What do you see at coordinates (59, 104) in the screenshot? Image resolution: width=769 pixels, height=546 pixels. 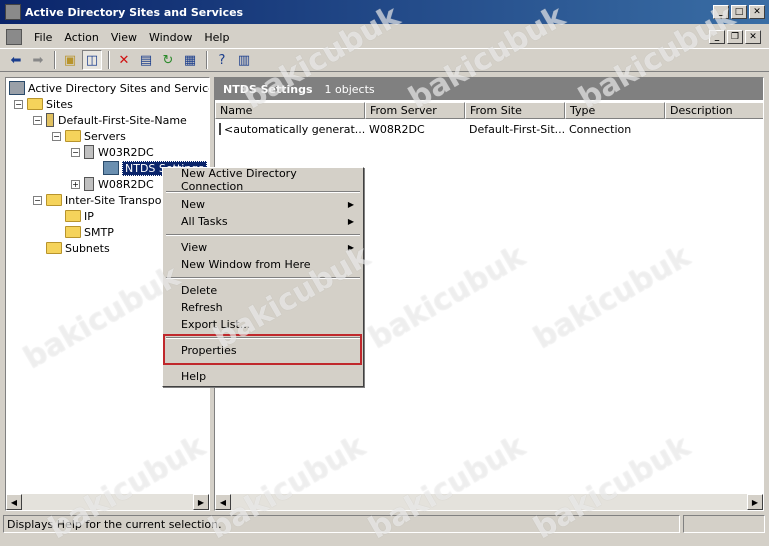 I see `tree-item-label: Sites` at bounding box center [59, 104].